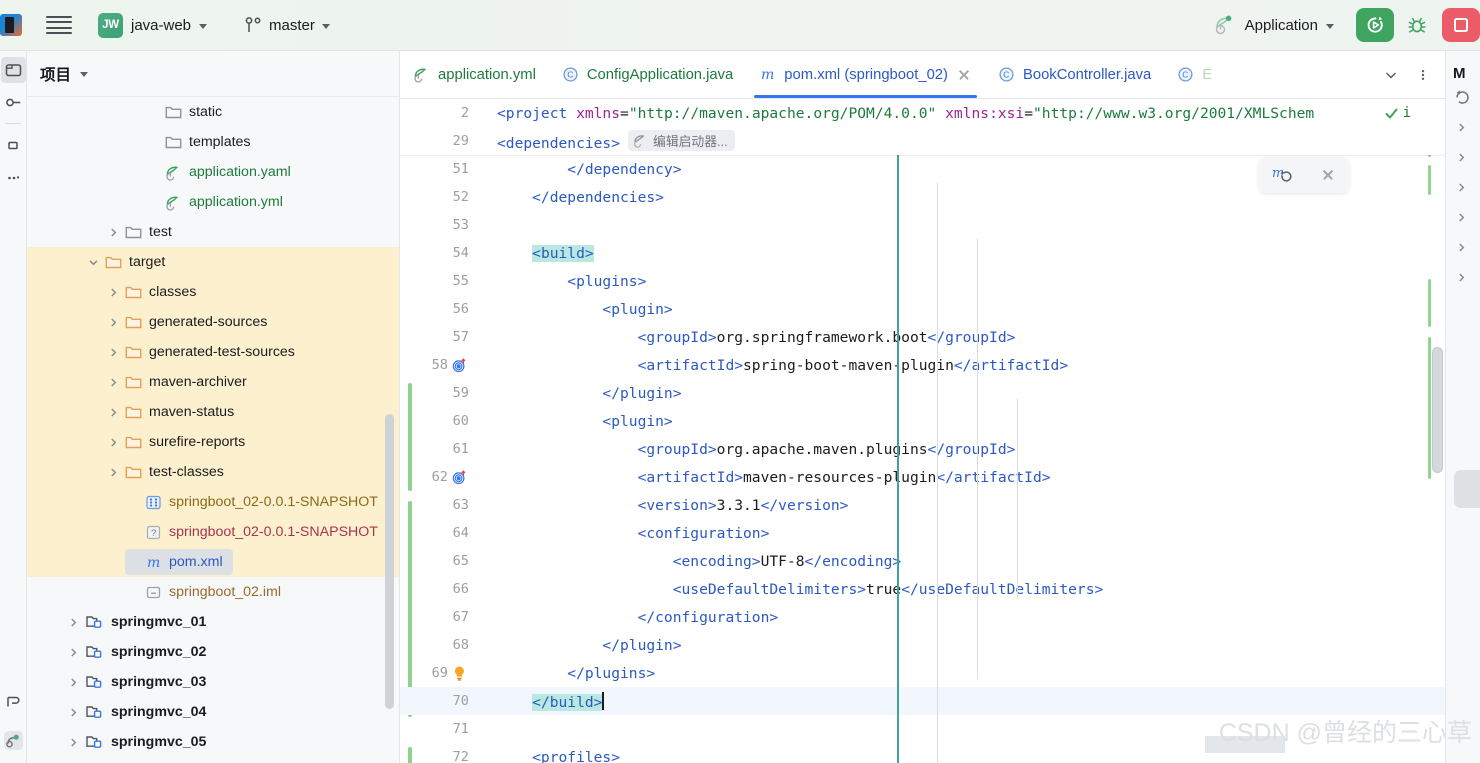 The height and width of the screenshot is (763, 1480). Describe the element at coordinates (213, 202) in the screenshot. I see `tree-item-application-yml: application.yml` at that location.